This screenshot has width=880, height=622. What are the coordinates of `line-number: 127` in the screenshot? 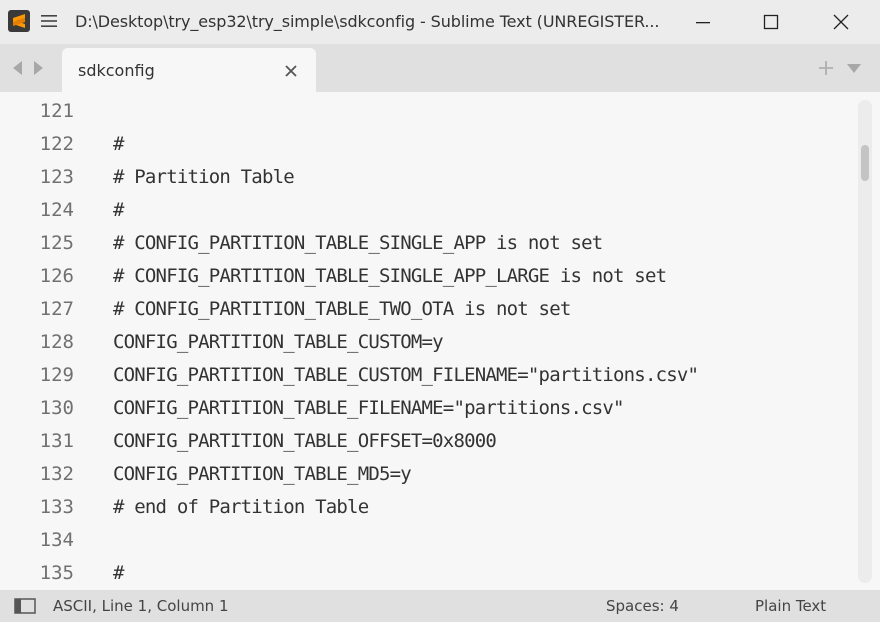 It's located at (56, 309).